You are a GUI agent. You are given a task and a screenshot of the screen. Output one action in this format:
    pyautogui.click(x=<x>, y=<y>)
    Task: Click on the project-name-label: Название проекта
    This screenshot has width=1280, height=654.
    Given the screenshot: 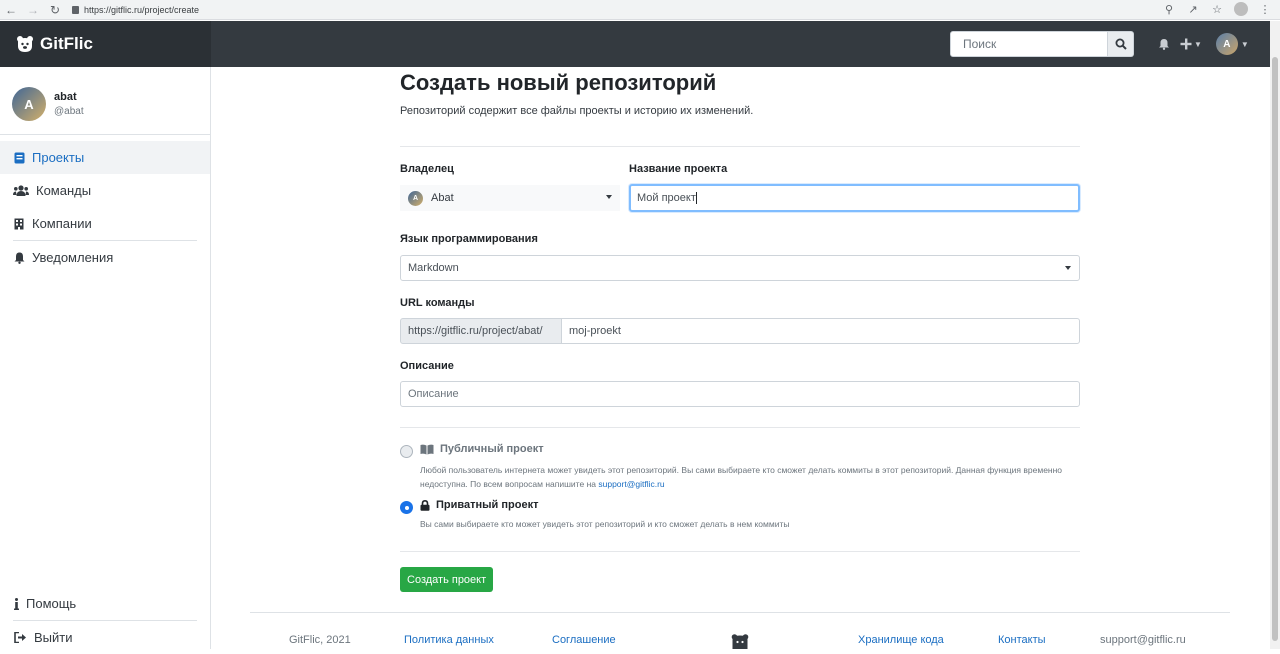 What is the action you would take?
    pyautogui.click(x=678, y=169)
    